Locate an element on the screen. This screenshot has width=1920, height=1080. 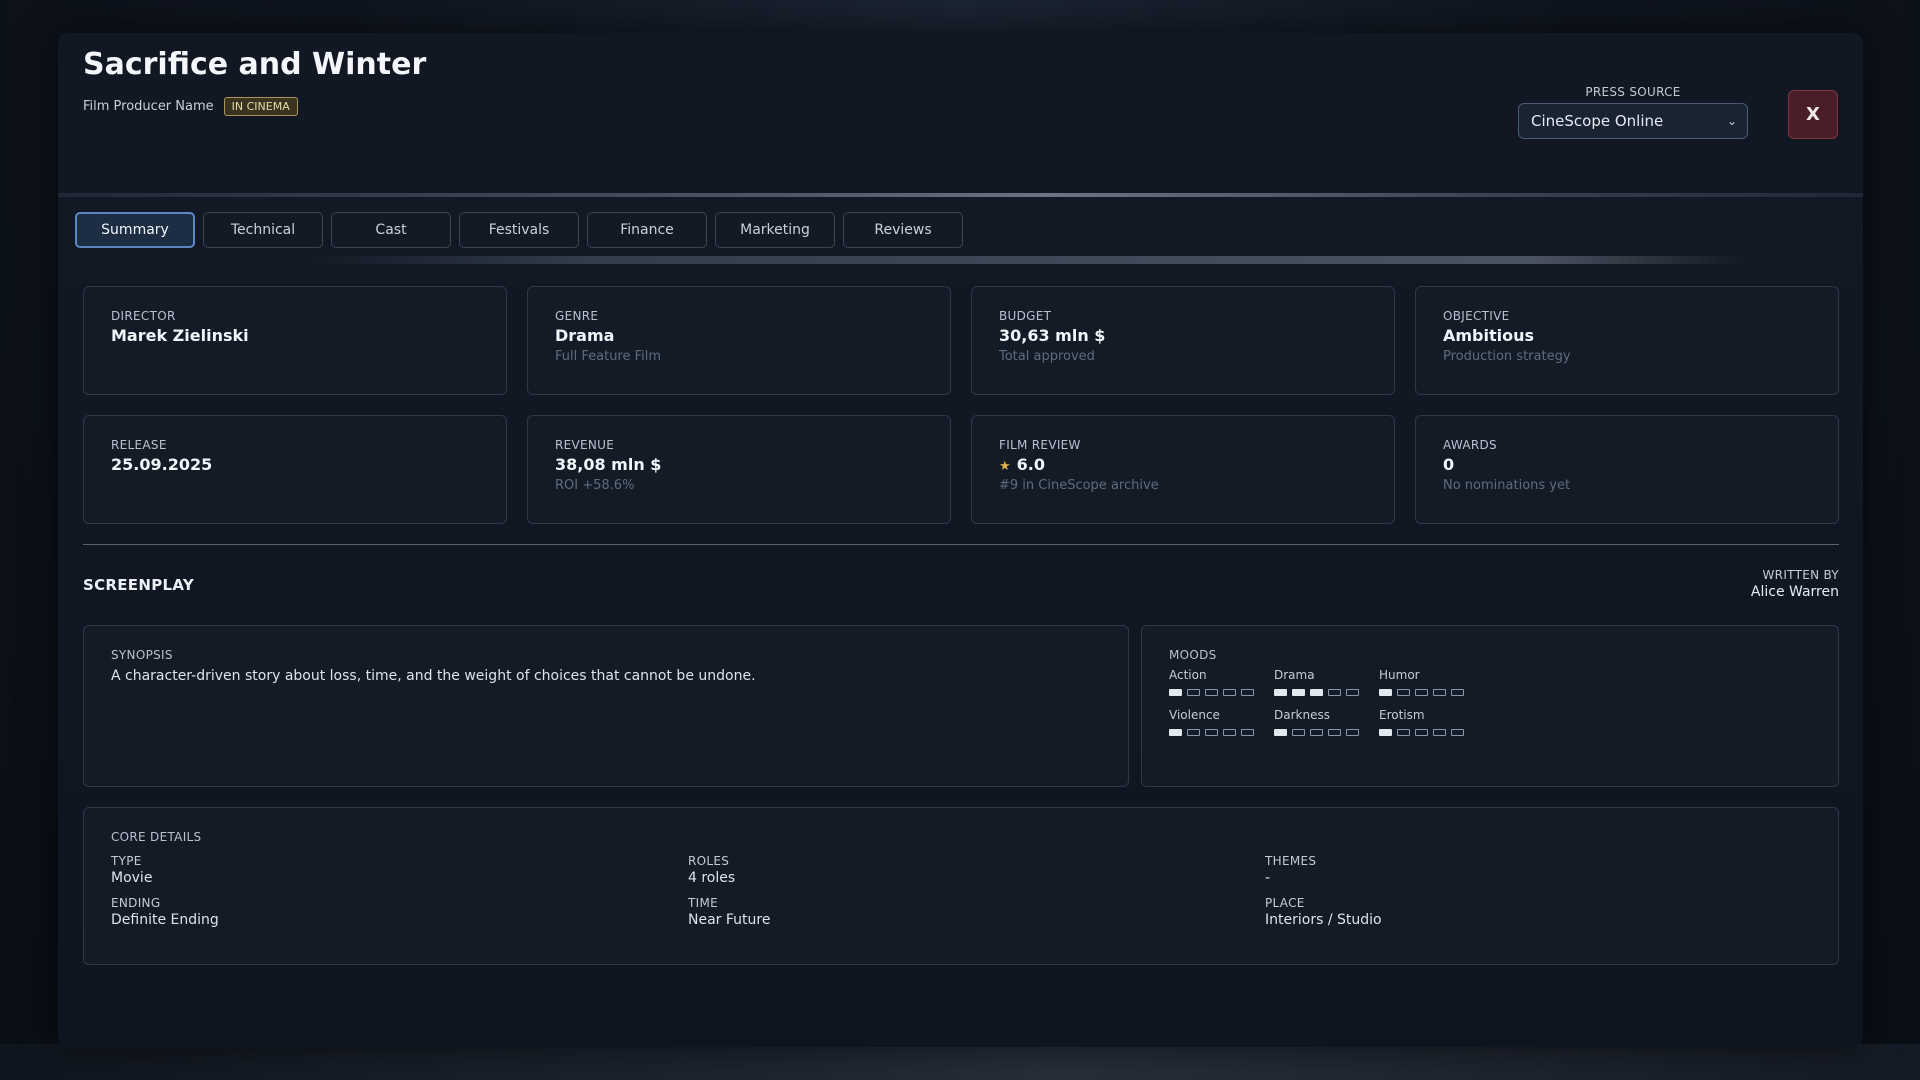
core-type: TYPE Movie is located at coordinates (399, 870).